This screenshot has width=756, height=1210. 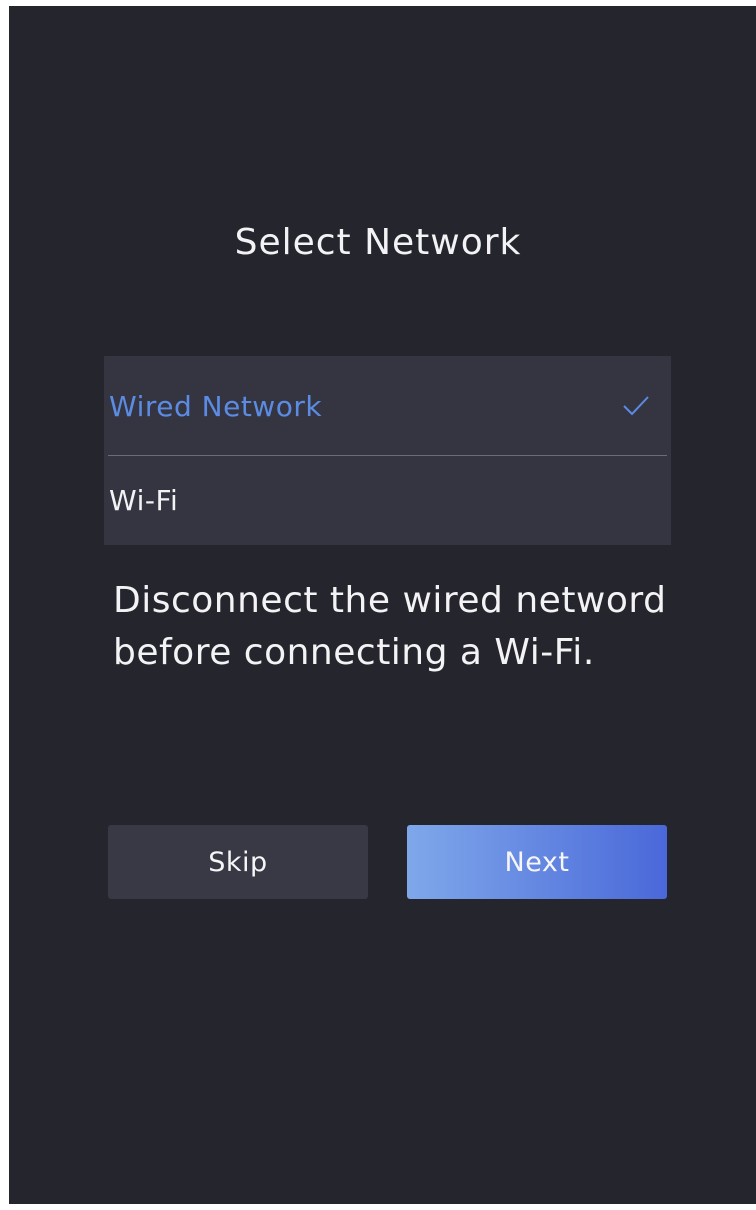 I want to click on check-icon, so click(x=636, y=406).